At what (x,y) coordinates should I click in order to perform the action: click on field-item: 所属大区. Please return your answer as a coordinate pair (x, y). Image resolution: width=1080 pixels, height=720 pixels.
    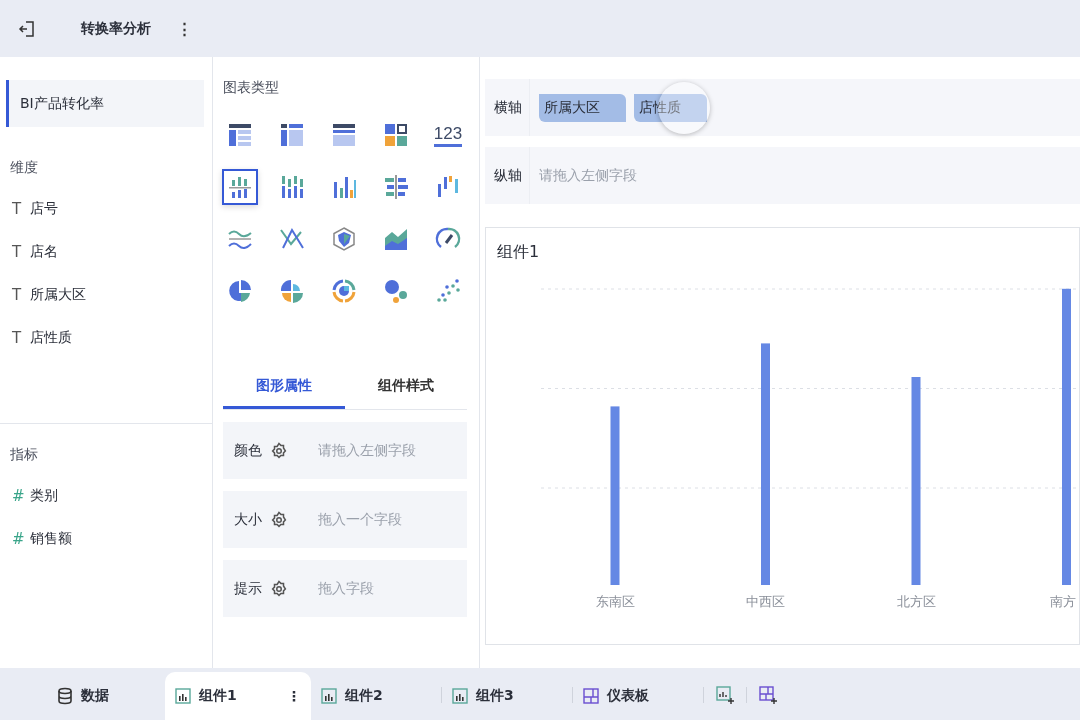
    Looking at the image, I should click on (58, 294).